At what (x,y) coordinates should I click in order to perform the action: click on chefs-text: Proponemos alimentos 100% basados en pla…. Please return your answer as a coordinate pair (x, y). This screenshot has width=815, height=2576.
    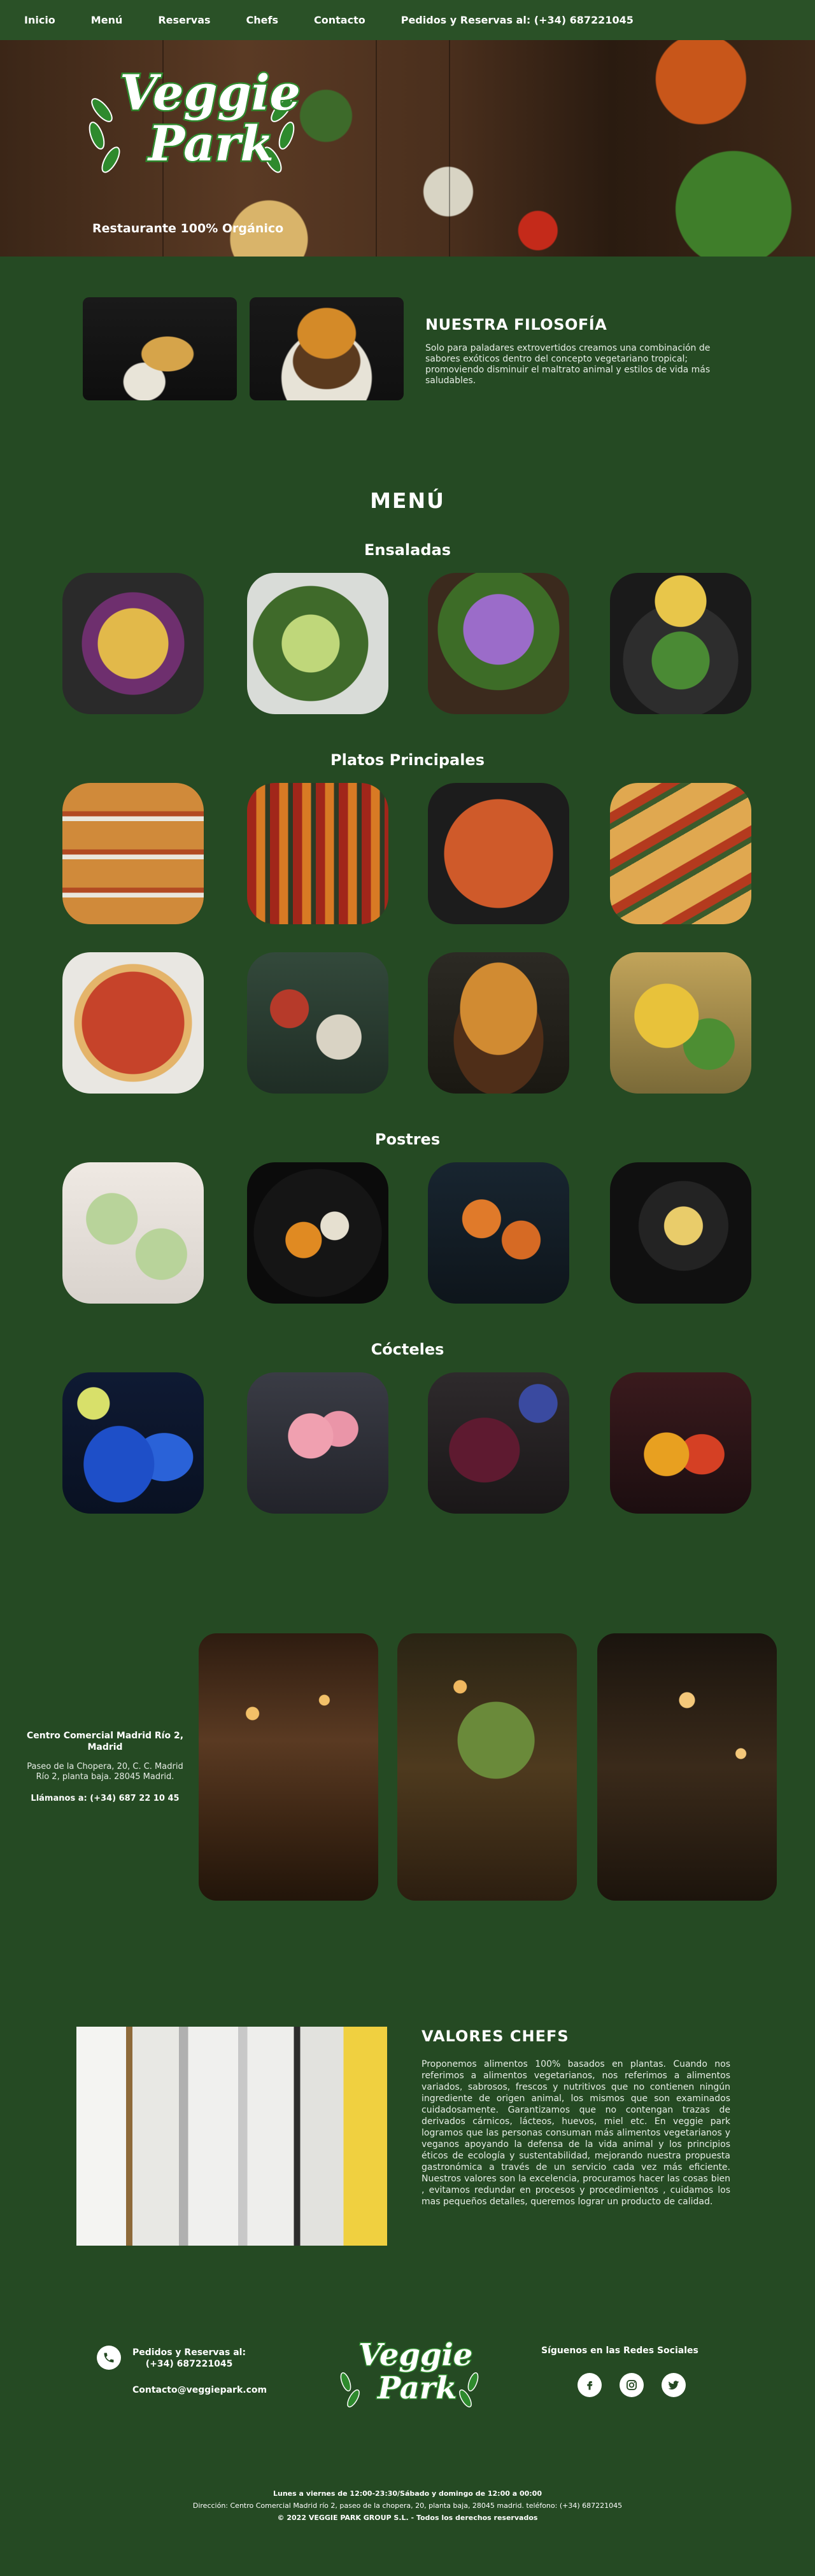
    Looking at the image, I should click on (576, 2133).